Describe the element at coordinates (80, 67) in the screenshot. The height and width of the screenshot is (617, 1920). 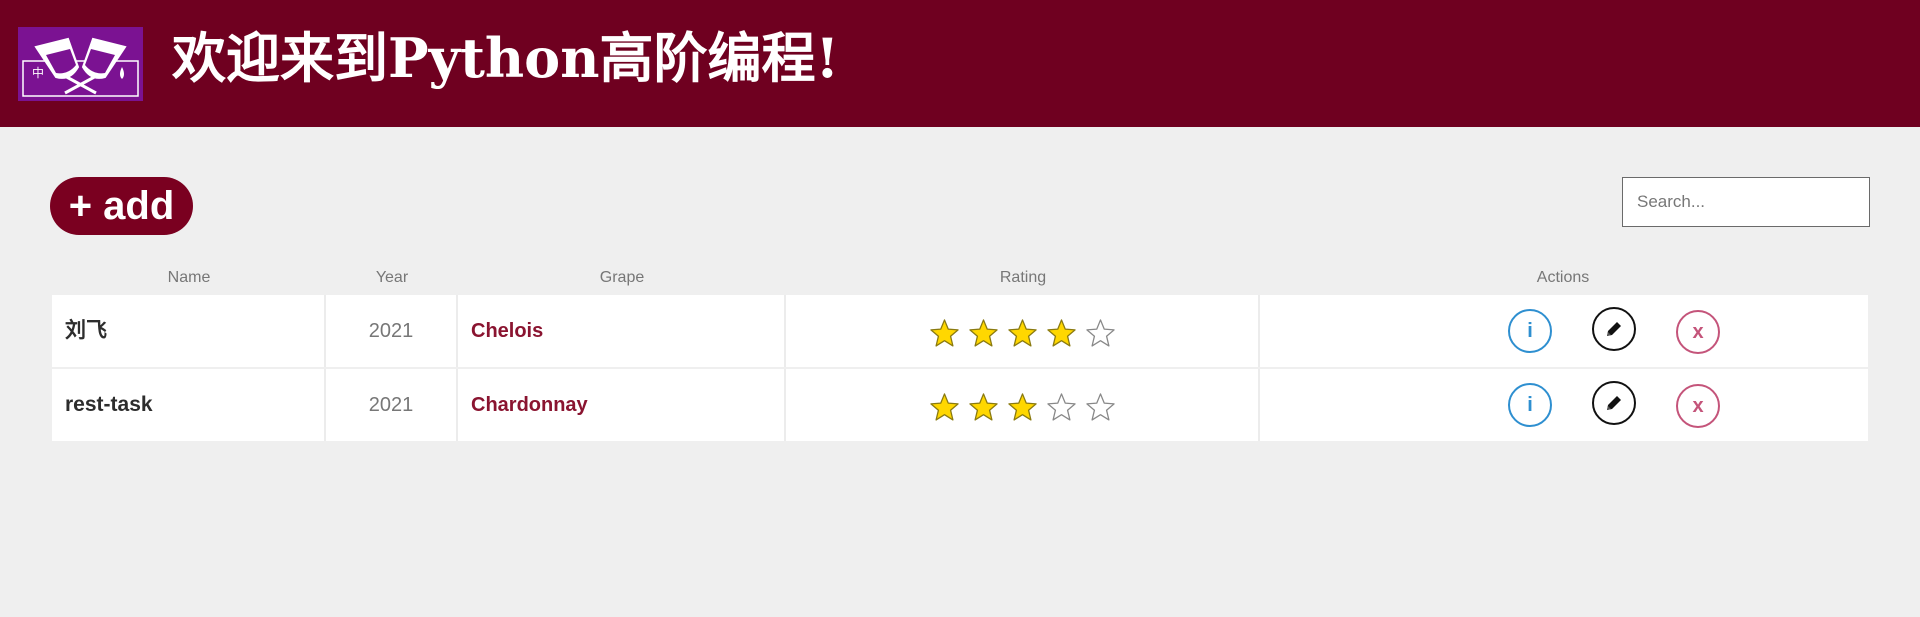
I see `wine-glasses-logo-icon: 中` at that location.